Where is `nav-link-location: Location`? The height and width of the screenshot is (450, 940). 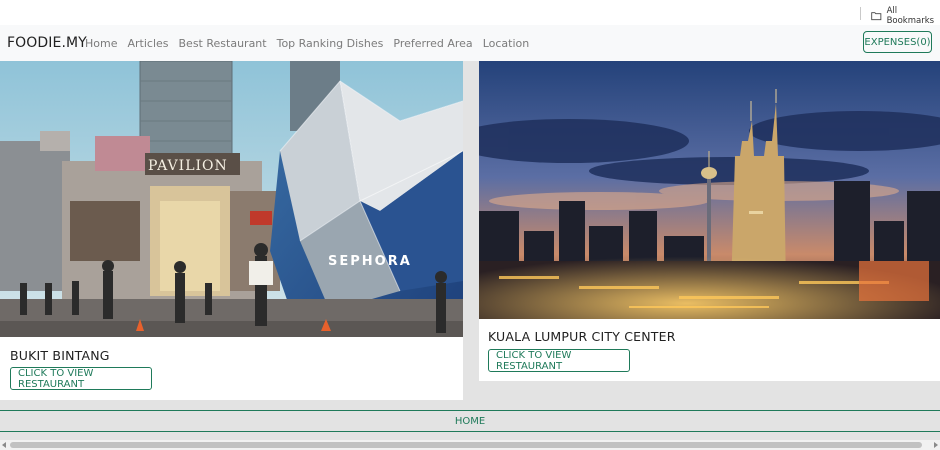 nav-link-location: Location is located at coordinates (506, 43).